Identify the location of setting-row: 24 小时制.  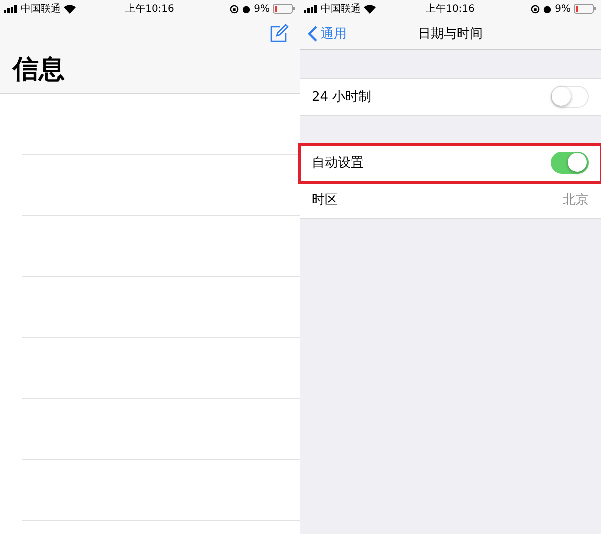
(450, 97).